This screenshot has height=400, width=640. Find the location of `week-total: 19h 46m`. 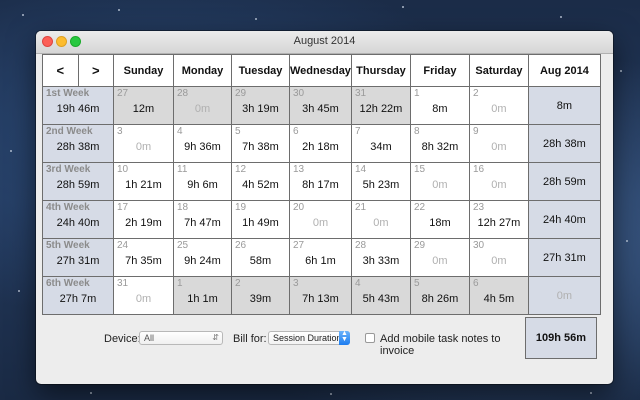

week-total: 19h 46m is located at coordinates (78, 109).